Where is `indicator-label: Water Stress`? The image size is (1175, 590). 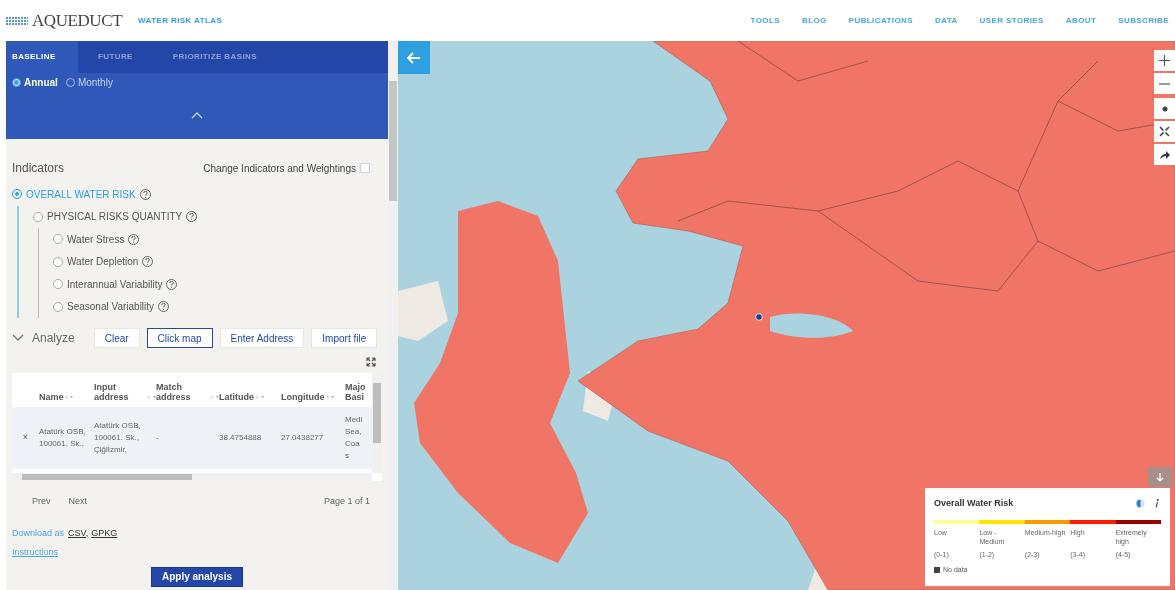 indicator-label: Water Stress is located at coordinates (96, 239).